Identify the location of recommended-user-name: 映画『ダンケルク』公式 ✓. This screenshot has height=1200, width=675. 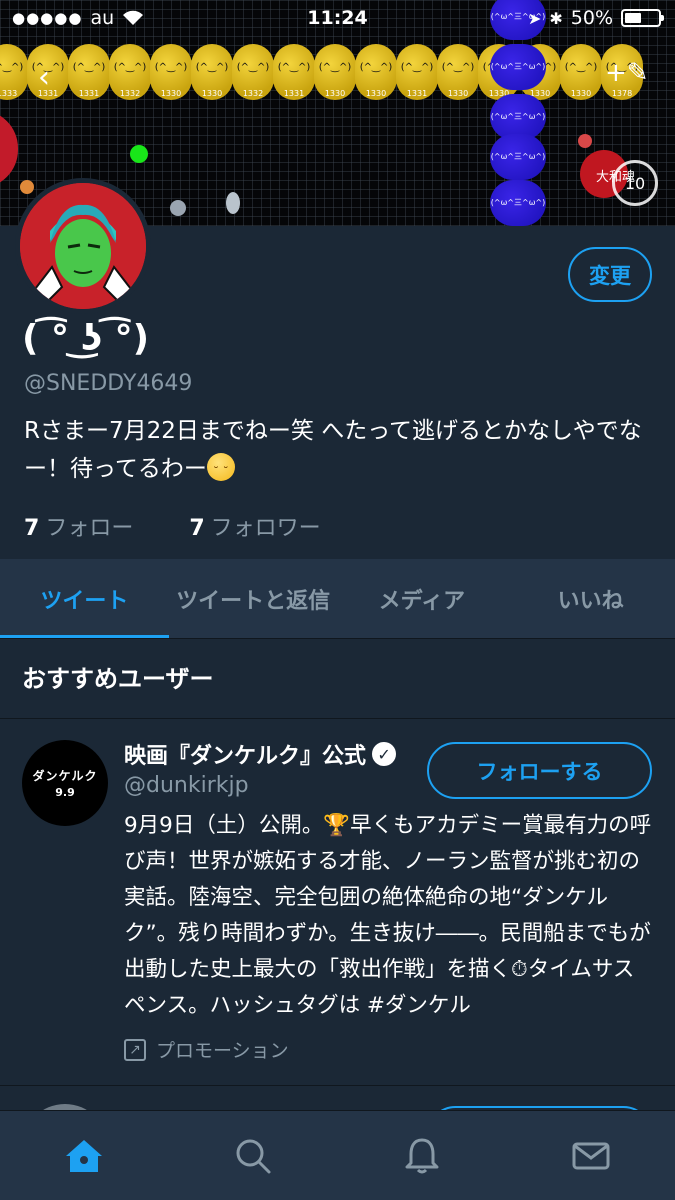
(260, 754).